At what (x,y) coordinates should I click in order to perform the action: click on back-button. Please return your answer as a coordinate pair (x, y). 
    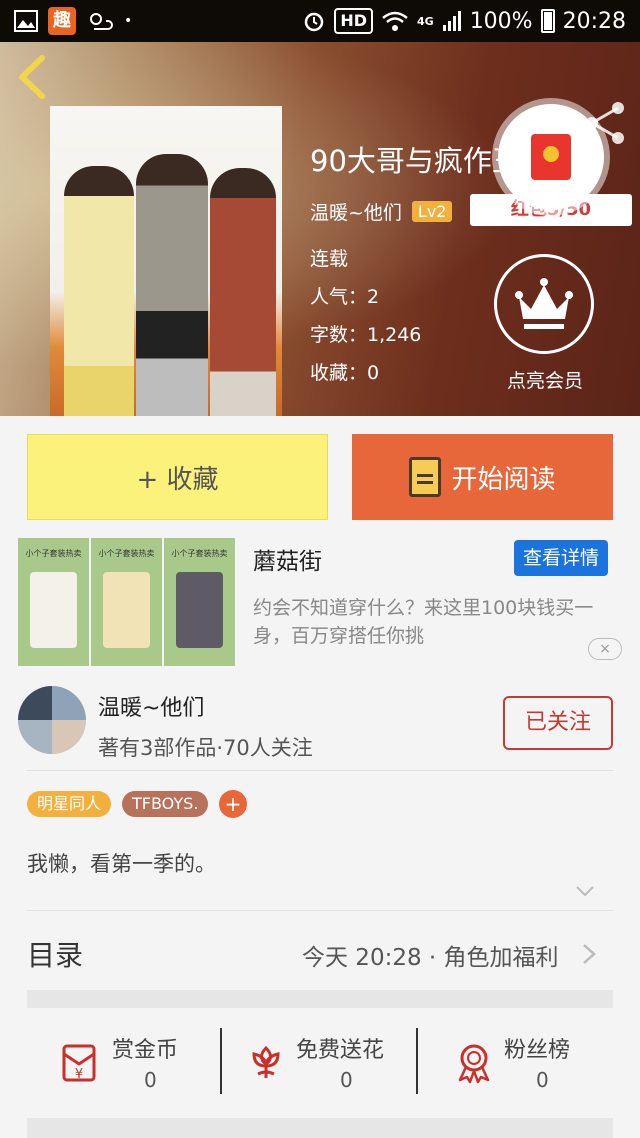
    Looking at the image, I should click on (34, 77).